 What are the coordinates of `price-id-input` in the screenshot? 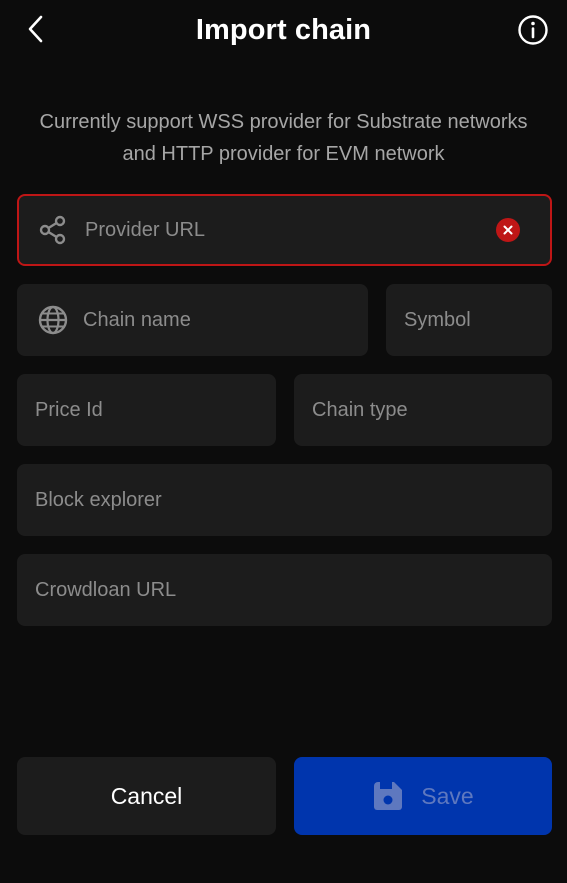 It's located at (155, 410).